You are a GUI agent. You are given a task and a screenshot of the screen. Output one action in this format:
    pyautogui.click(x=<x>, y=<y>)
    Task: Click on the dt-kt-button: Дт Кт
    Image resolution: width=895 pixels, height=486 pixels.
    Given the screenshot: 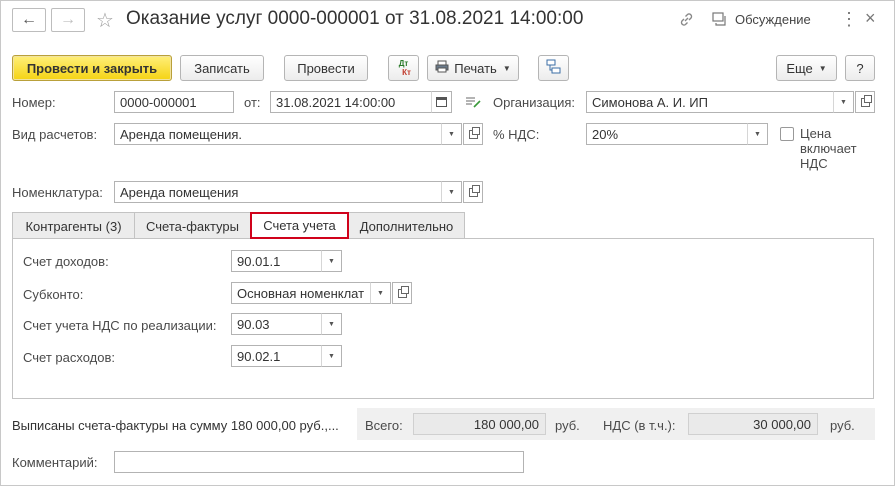 What is the action you would take?
    pyautogui.click(x=403, y=68)
    